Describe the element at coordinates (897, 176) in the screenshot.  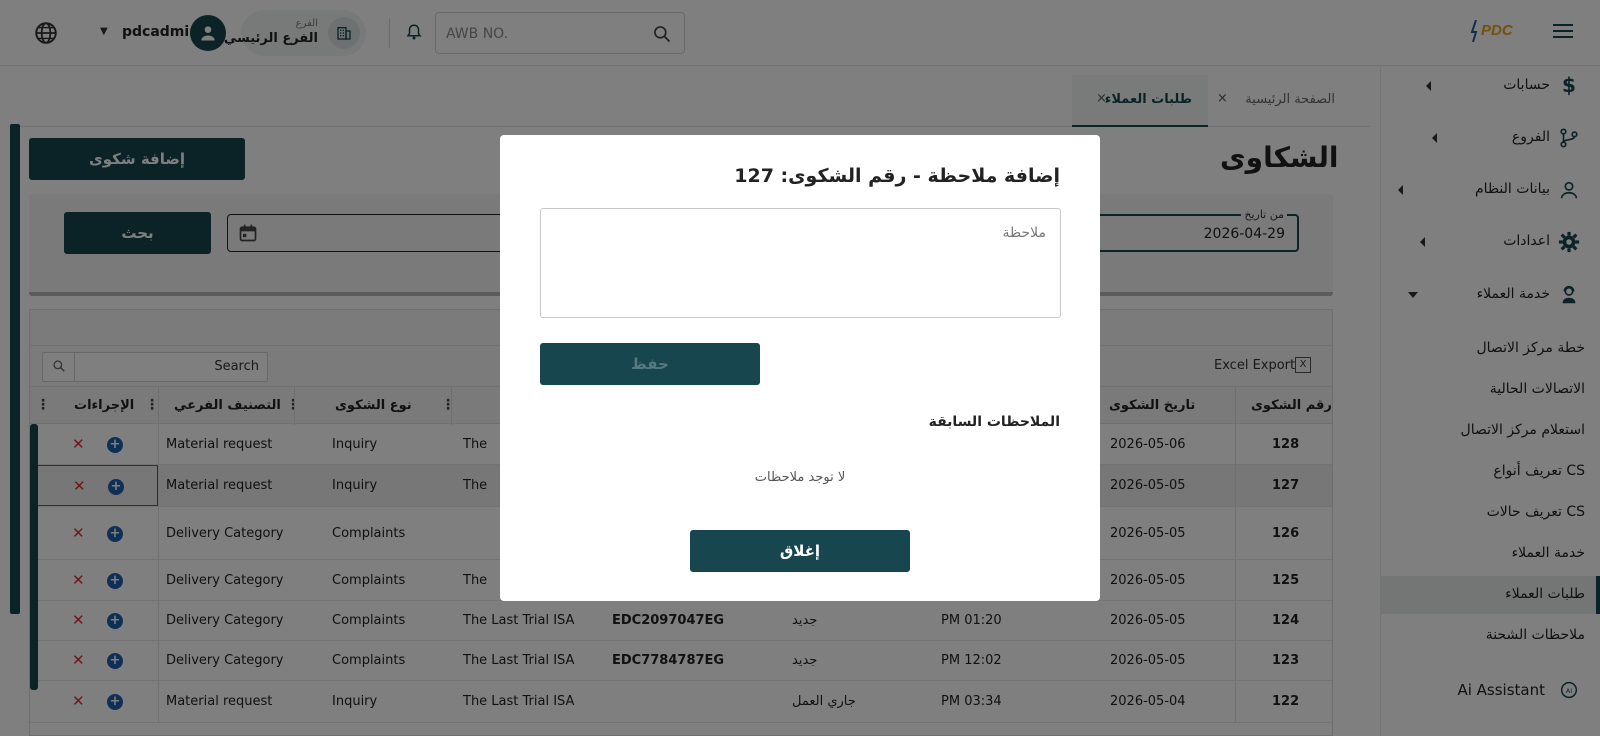
I see `dialog-title: إضافة ملاحظة - رقم الشكوى: 127` at that location.